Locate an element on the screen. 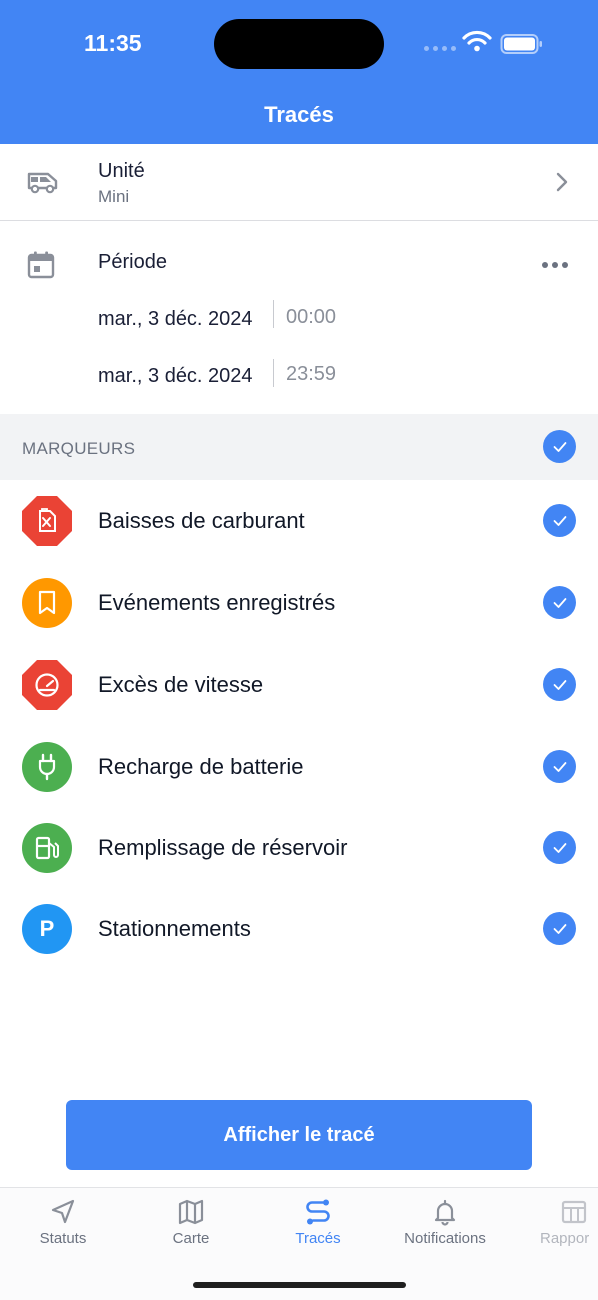 The width and height of the screenshot is (598, 1300). marker-label: Stationnements is located at coordinates (174, 928).